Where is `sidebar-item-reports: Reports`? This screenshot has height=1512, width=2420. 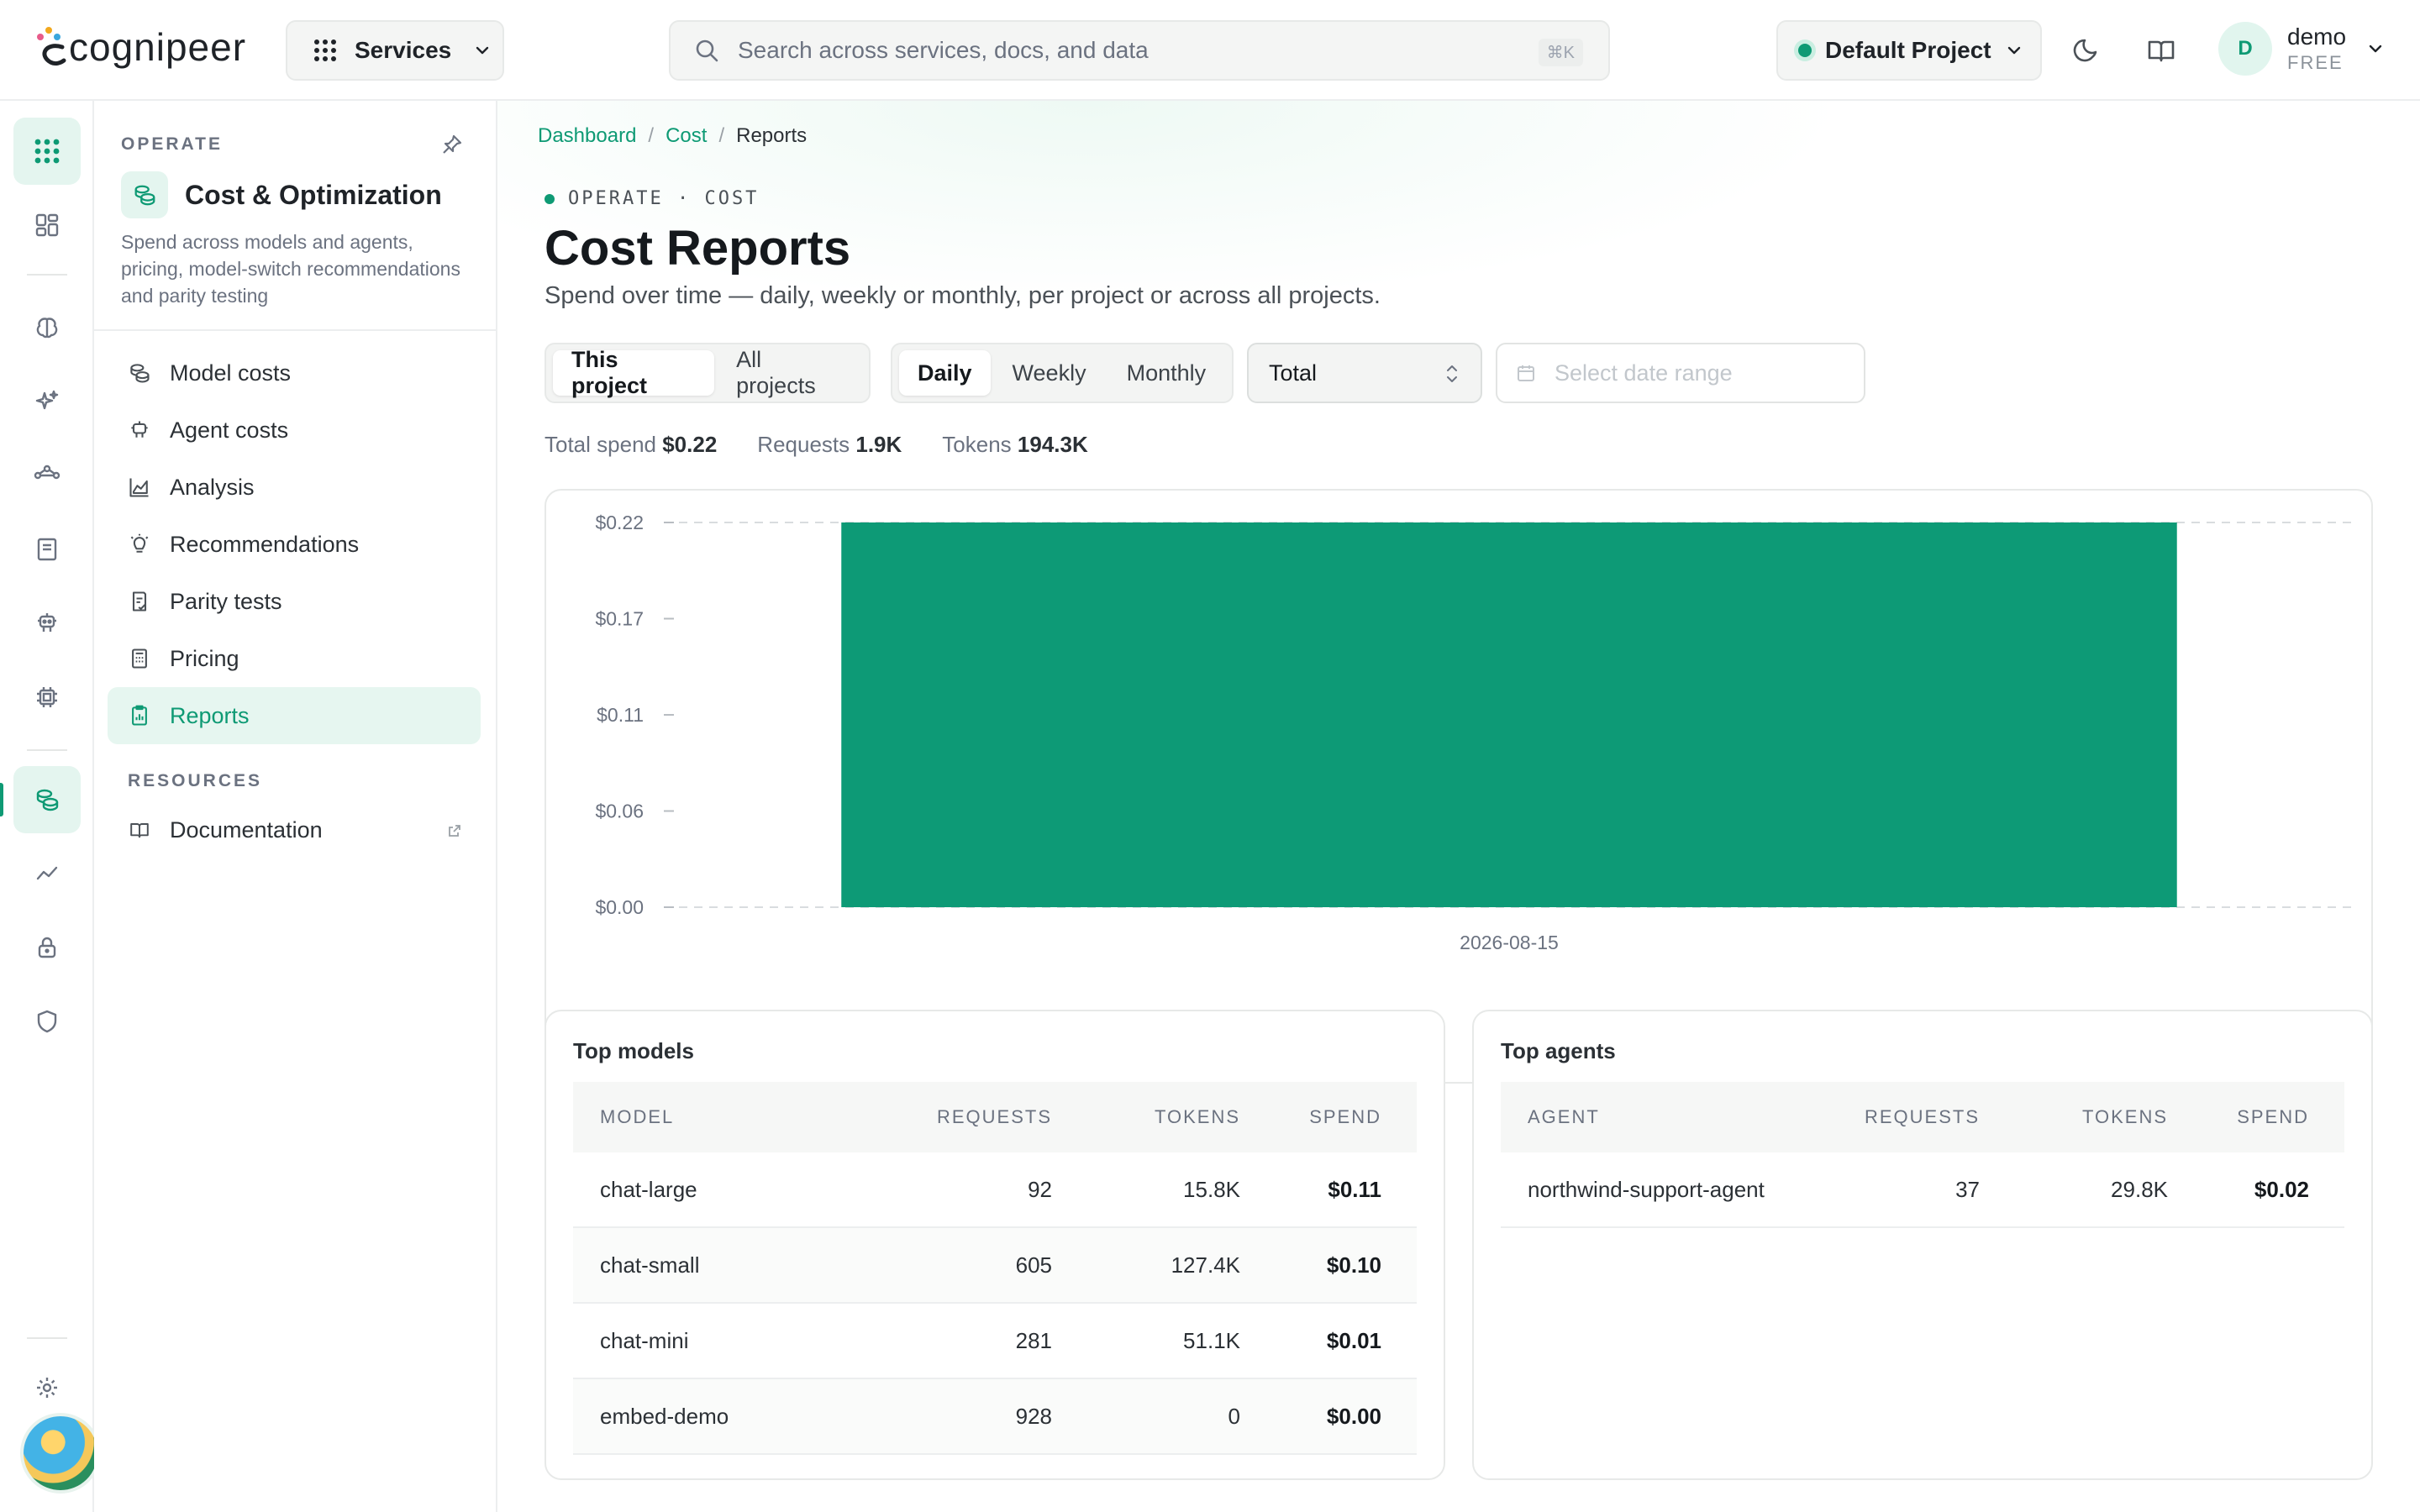 sidebar-item-reports: Reports is located at coordinates (294, 715).